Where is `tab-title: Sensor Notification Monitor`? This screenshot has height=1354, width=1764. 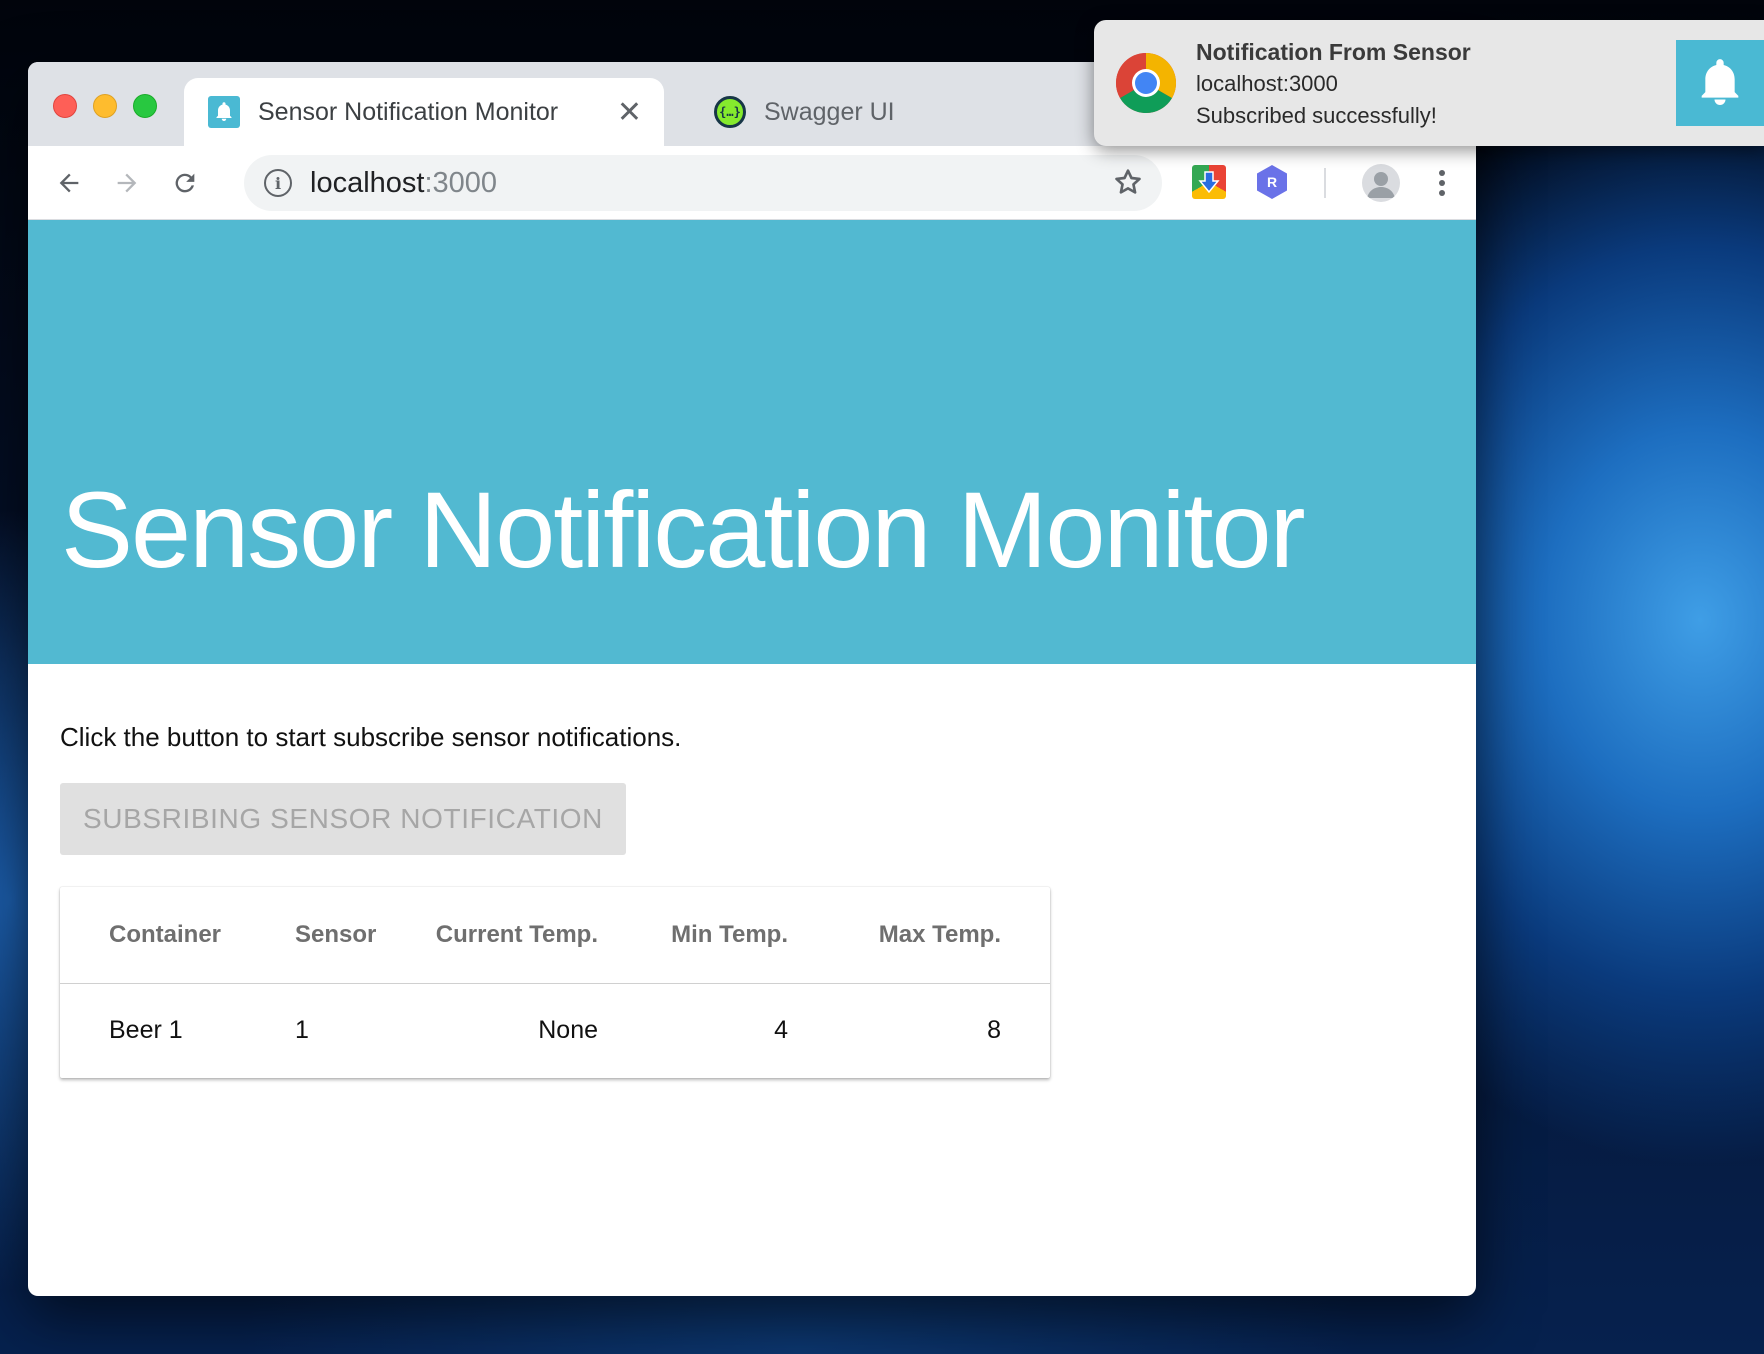 tab-title: Sensor Notification Monitor is located at coordinates (408, 111).